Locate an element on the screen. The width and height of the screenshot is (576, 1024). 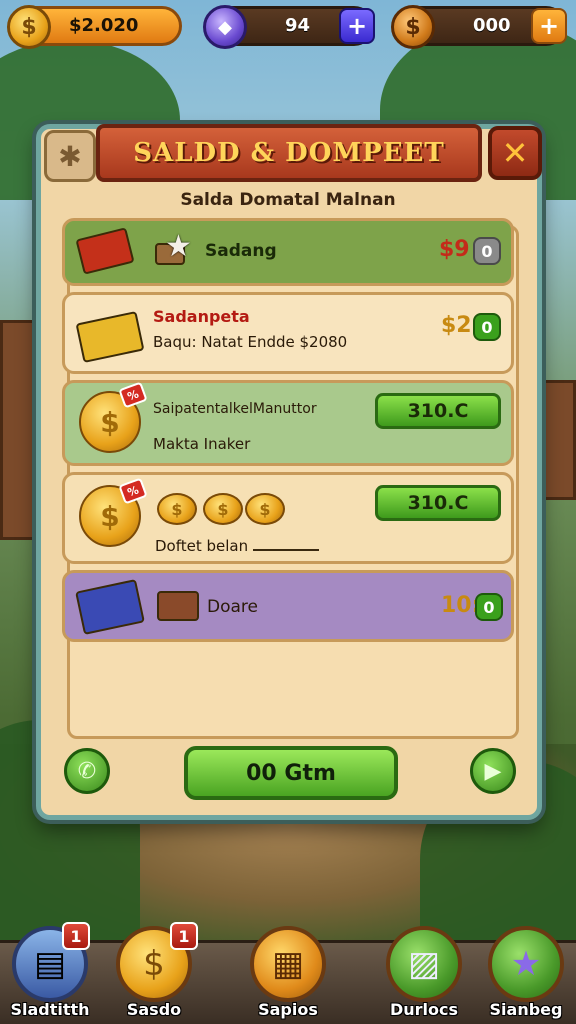
row-subtext: Baqu: Natat Endde $2080 is located at coordinates (250, 342).